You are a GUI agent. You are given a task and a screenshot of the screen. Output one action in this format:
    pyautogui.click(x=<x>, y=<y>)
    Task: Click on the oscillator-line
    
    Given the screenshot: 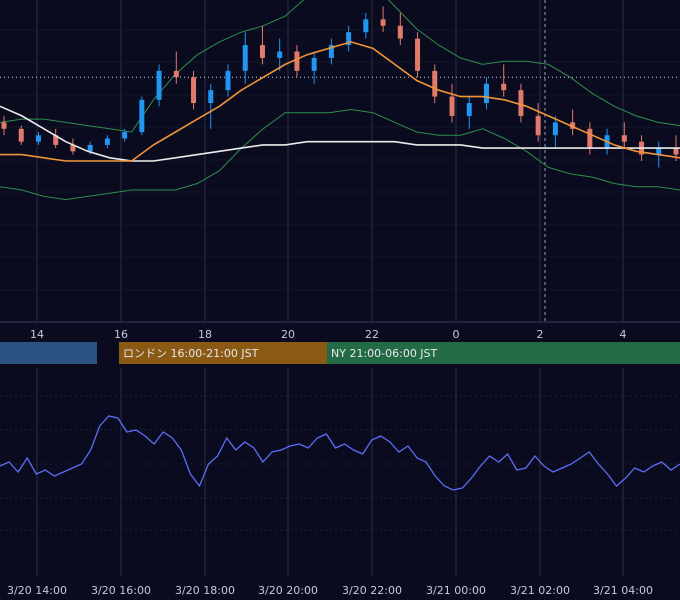 What is the action you would take?
    pyautogui.click(x=340, y=453)
    